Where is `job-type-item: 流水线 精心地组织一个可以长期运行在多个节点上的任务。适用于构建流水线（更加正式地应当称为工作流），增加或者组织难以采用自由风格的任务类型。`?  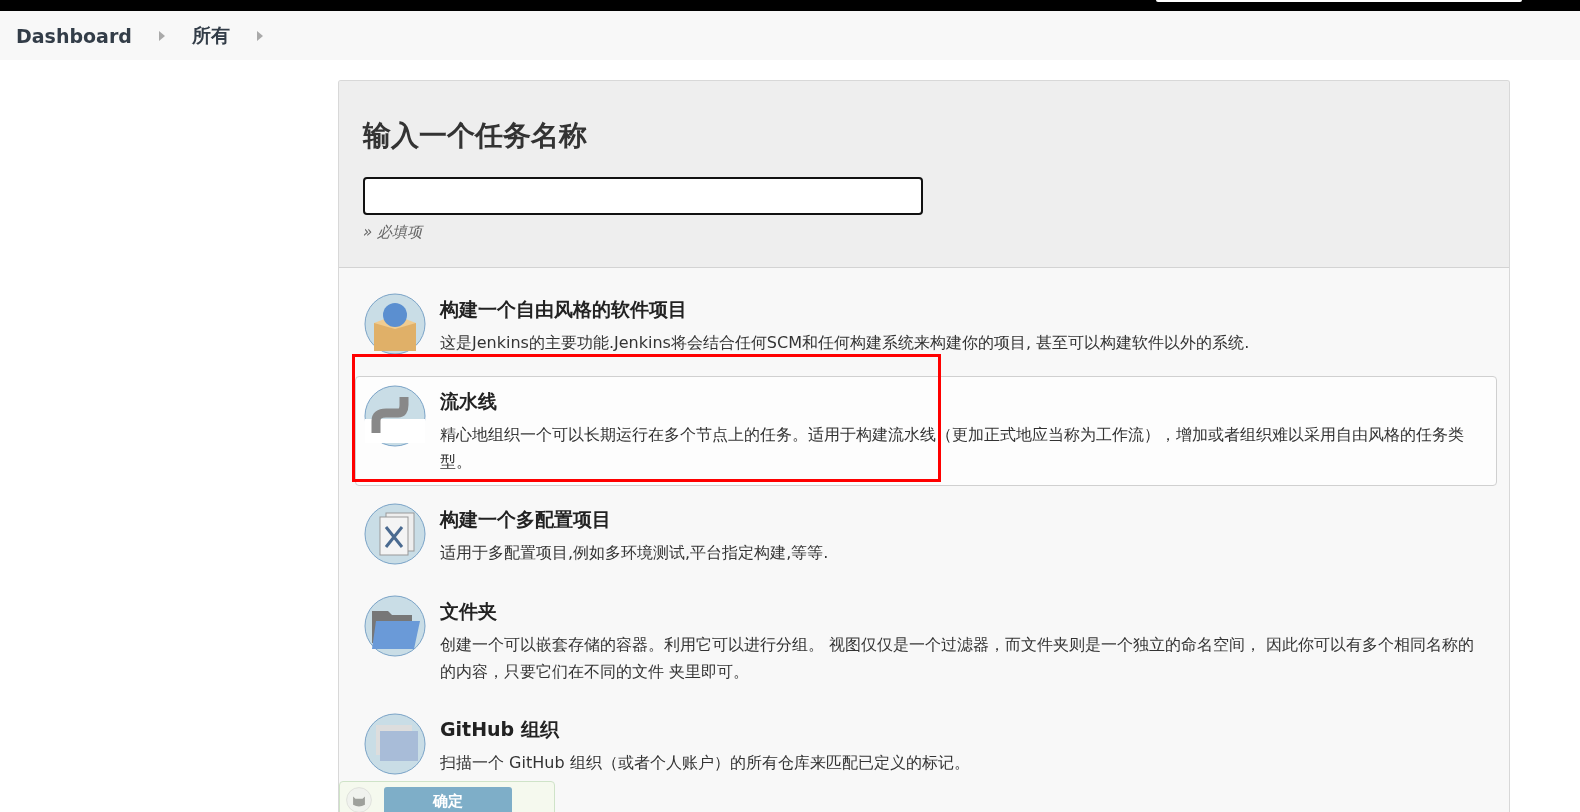 job-type-item: 流水线 精心地组织一个可以长期运行在多个节点上的任务。适用于构建流水线（更加正式地应当称为工作流），增加或者组织难以采用自由风格的任务类型。 is located at coordinates (926, 431).